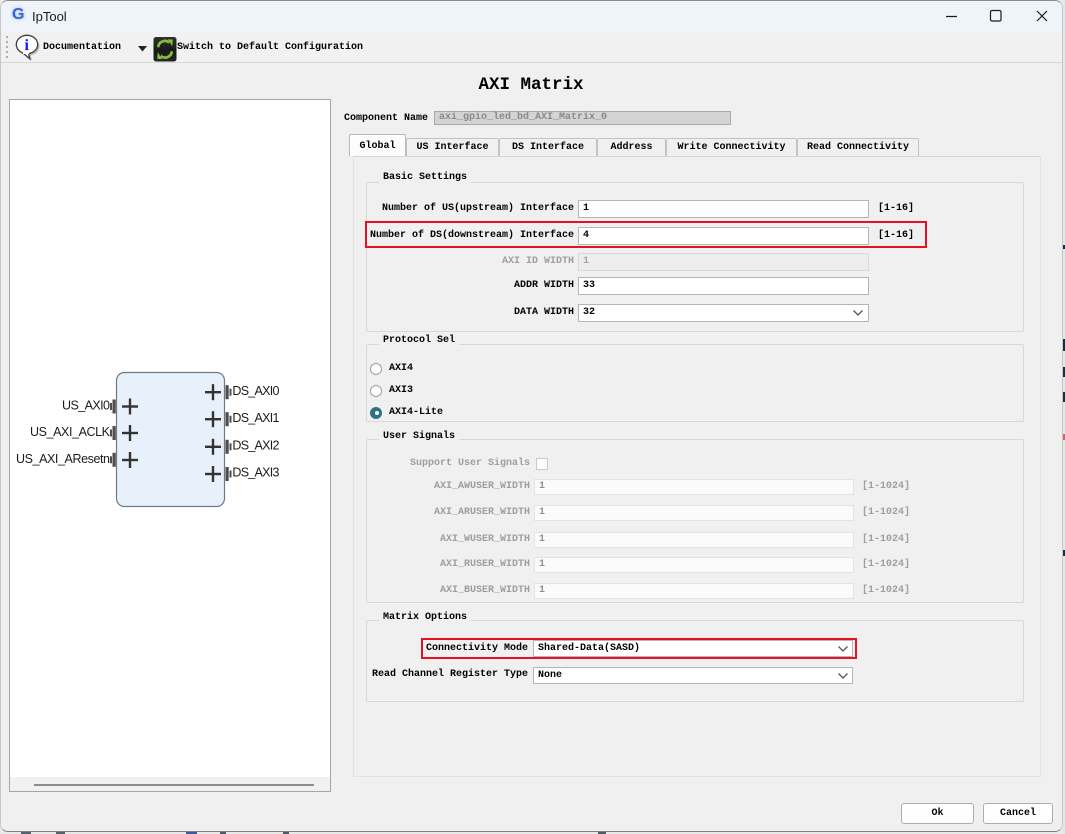 This screenshot has height=834, width=1065. Describe the element at coordinates (255, 473) in the screenshot. I see `svg-text: DS_AXI3` at that location.